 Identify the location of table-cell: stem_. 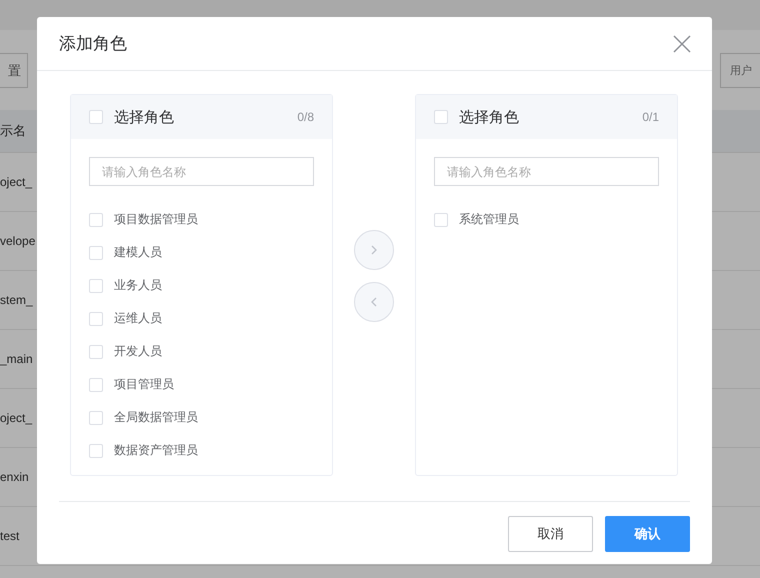
(16, 300).